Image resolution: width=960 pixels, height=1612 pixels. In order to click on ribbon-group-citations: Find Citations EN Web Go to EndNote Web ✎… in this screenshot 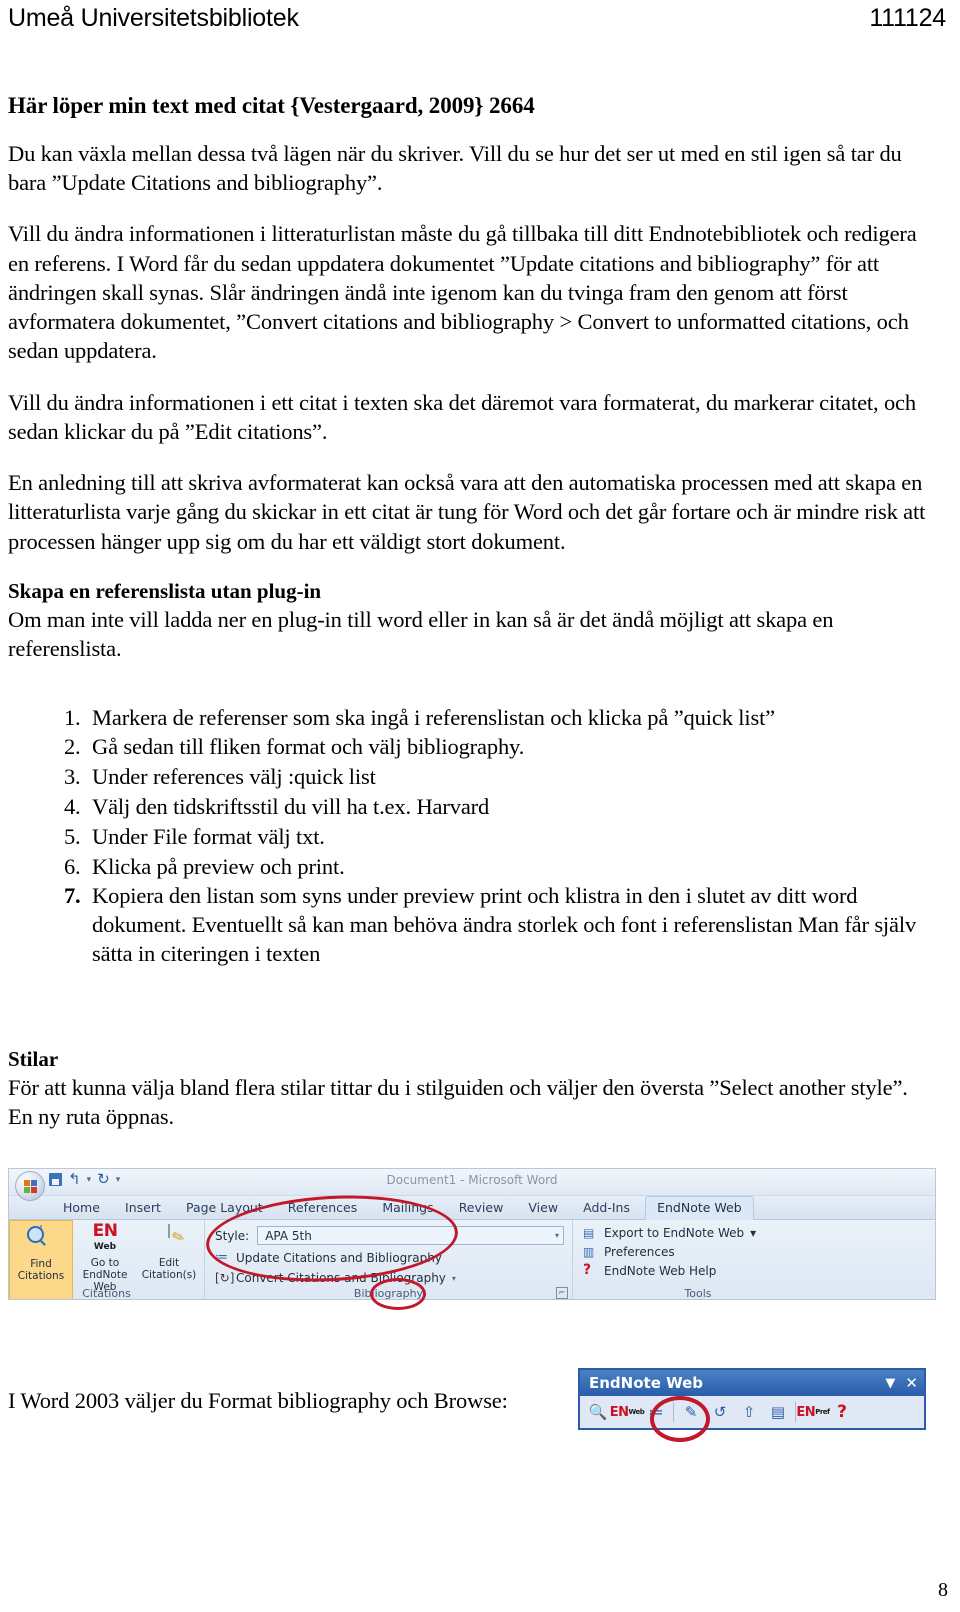, I will do `click(107, 1260)`.